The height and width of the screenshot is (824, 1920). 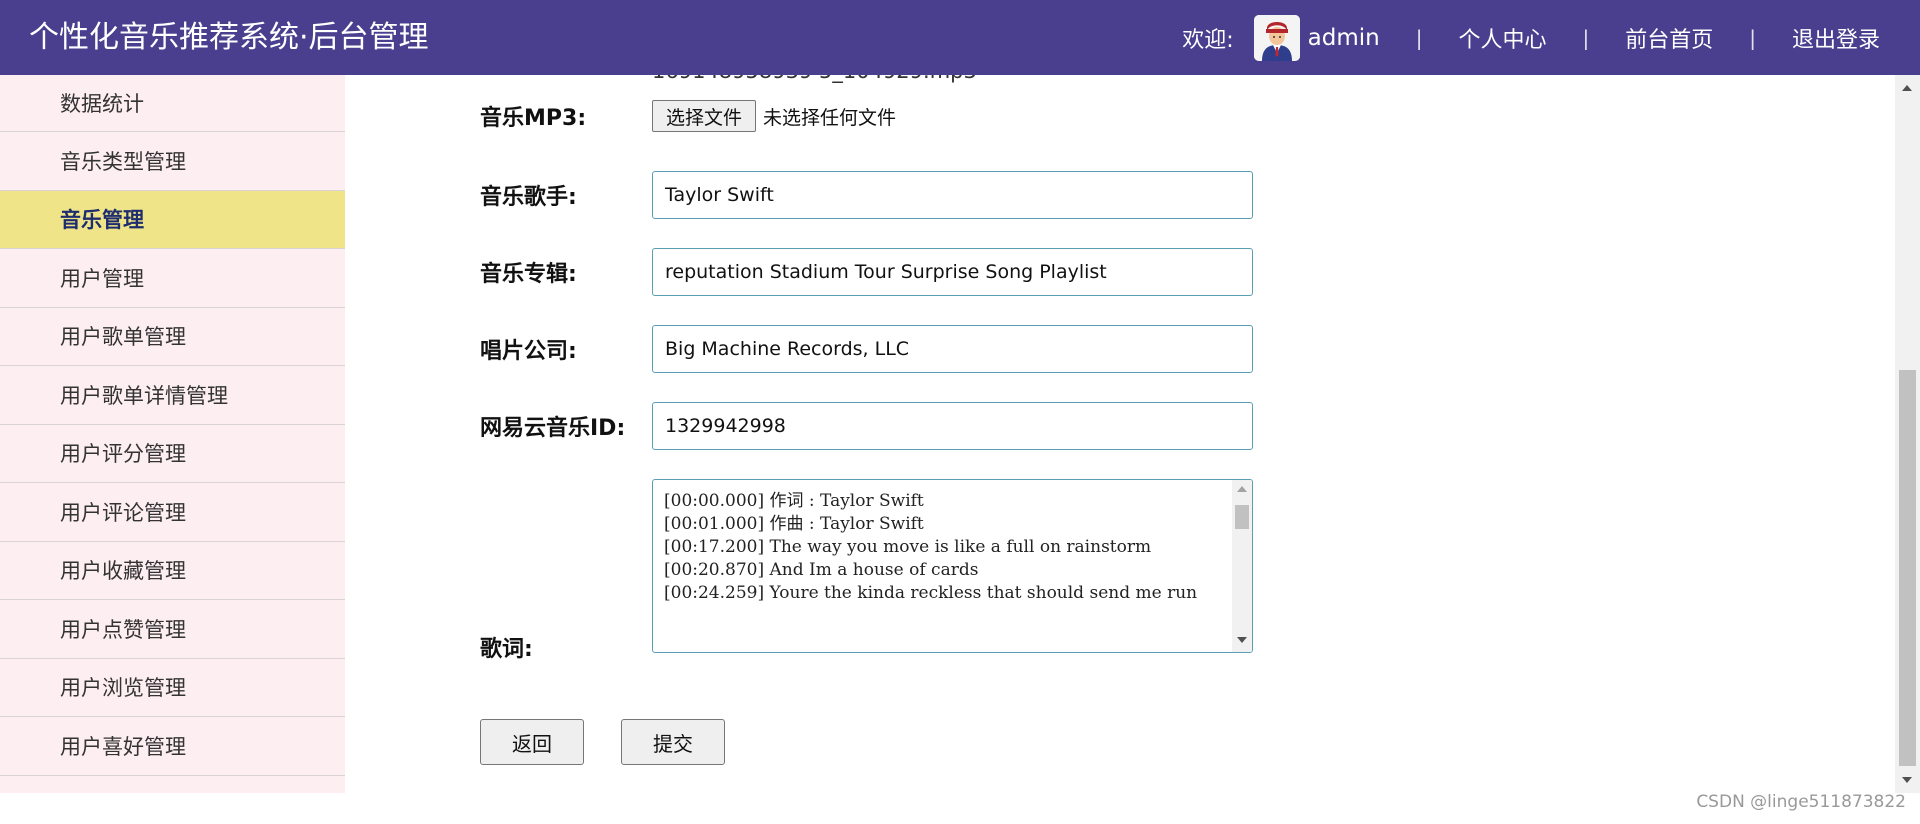 I want to click on page-scroll-up-arrow-icon, so click(x=1907, y=88).